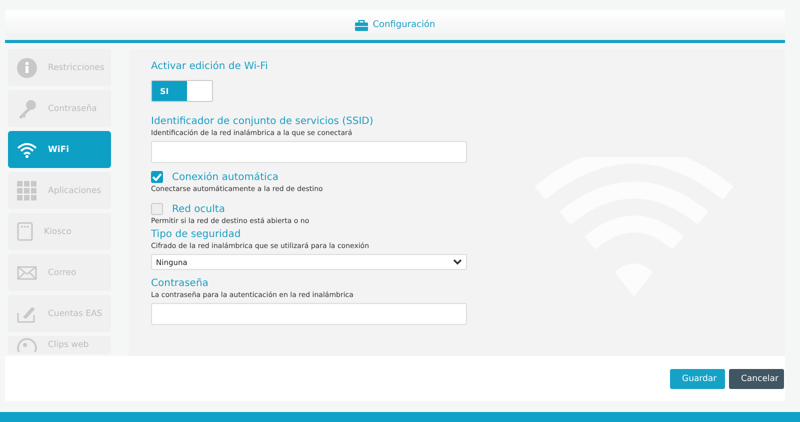 The image size is (800, 422). Describe the element at coordinates (27, 68) in the screenshot. I see `info-icon` at that location.